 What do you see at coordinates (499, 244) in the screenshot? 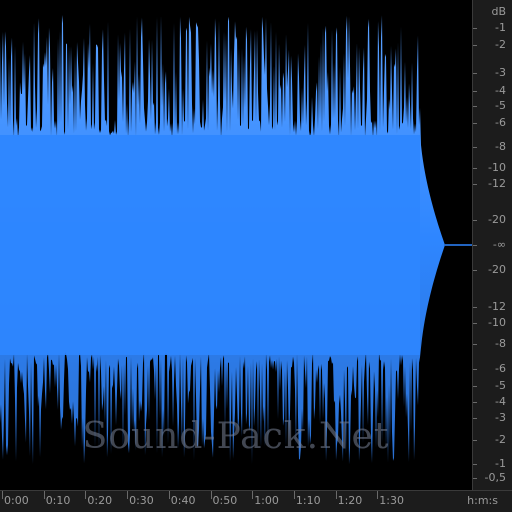
I see `db-label-center: -∞` at bounding box center [499, 244].